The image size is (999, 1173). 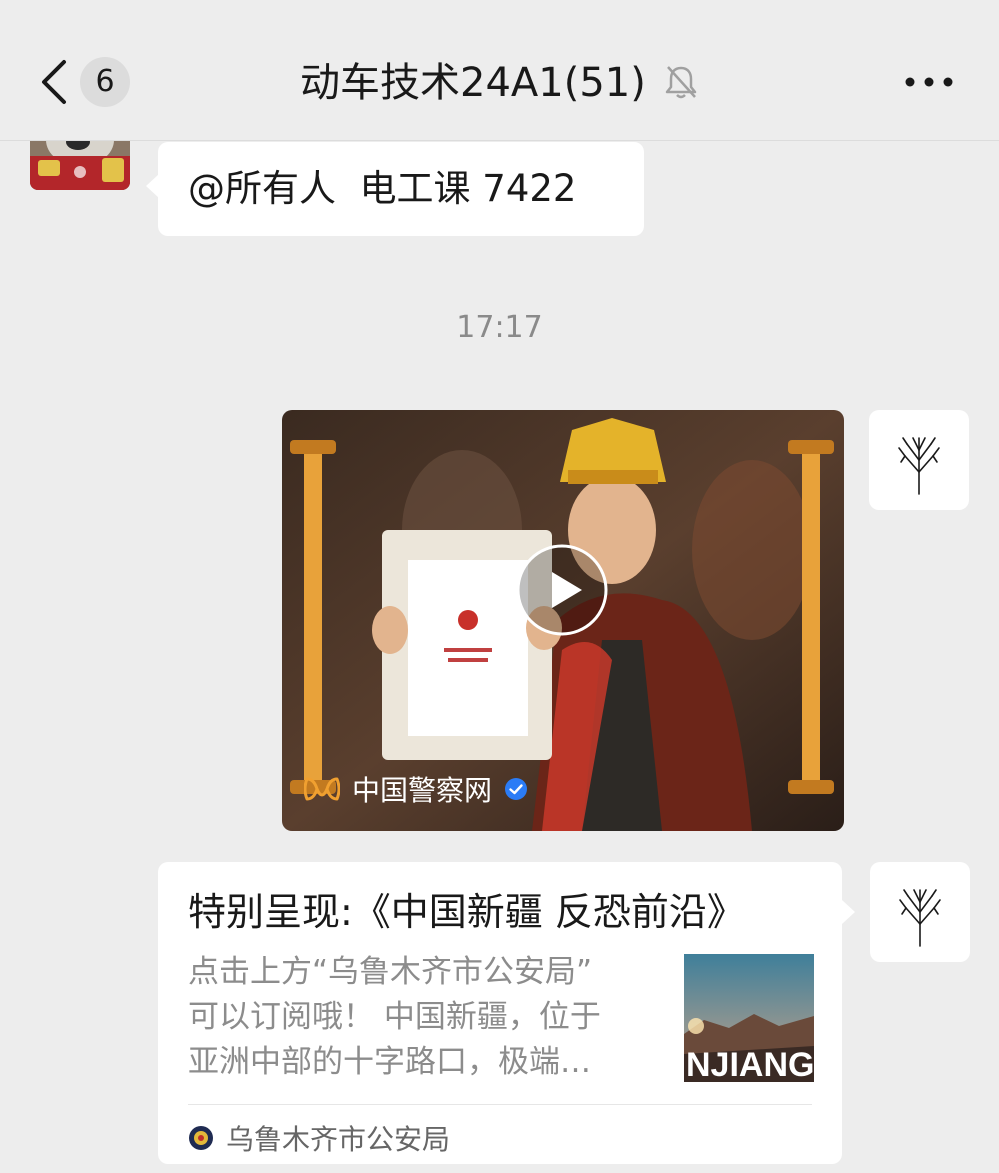 I want to click on card-divider, so click(x=500, y=1104).